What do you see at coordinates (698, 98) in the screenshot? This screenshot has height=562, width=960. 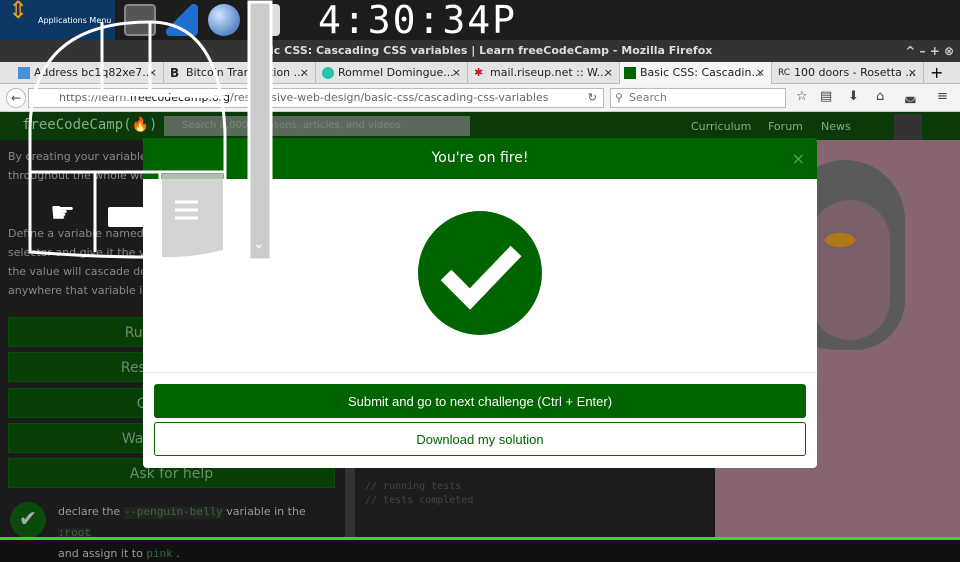 I see `search-input: ⚲ Search` at bounding box center [698, 98].